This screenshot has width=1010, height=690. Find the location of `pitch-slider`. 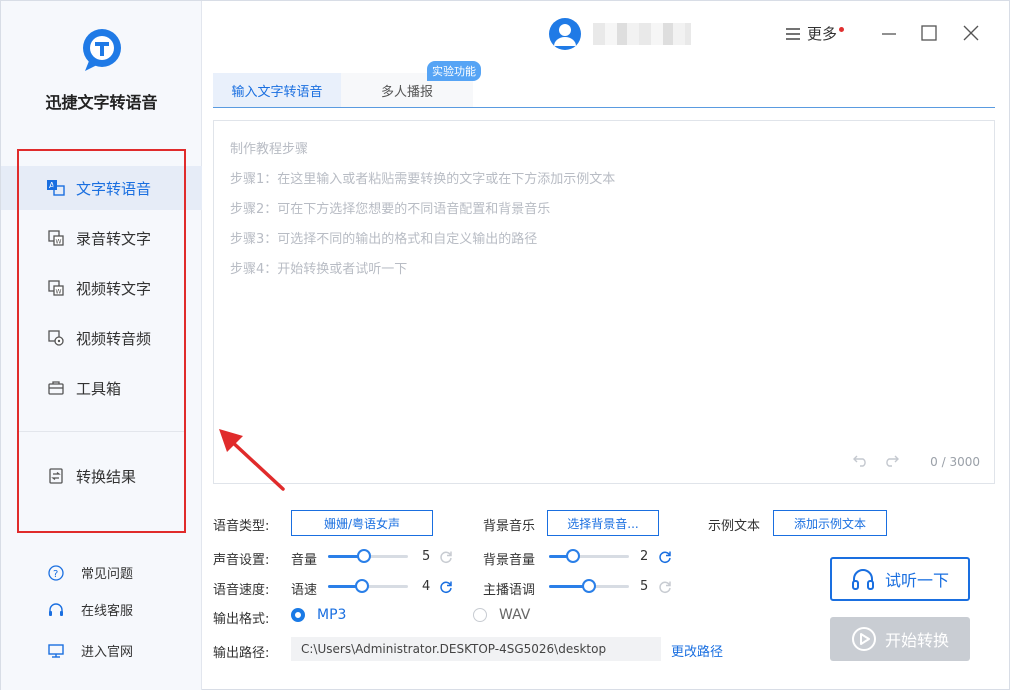

pitch-slider is located at coordinates (589, 586).